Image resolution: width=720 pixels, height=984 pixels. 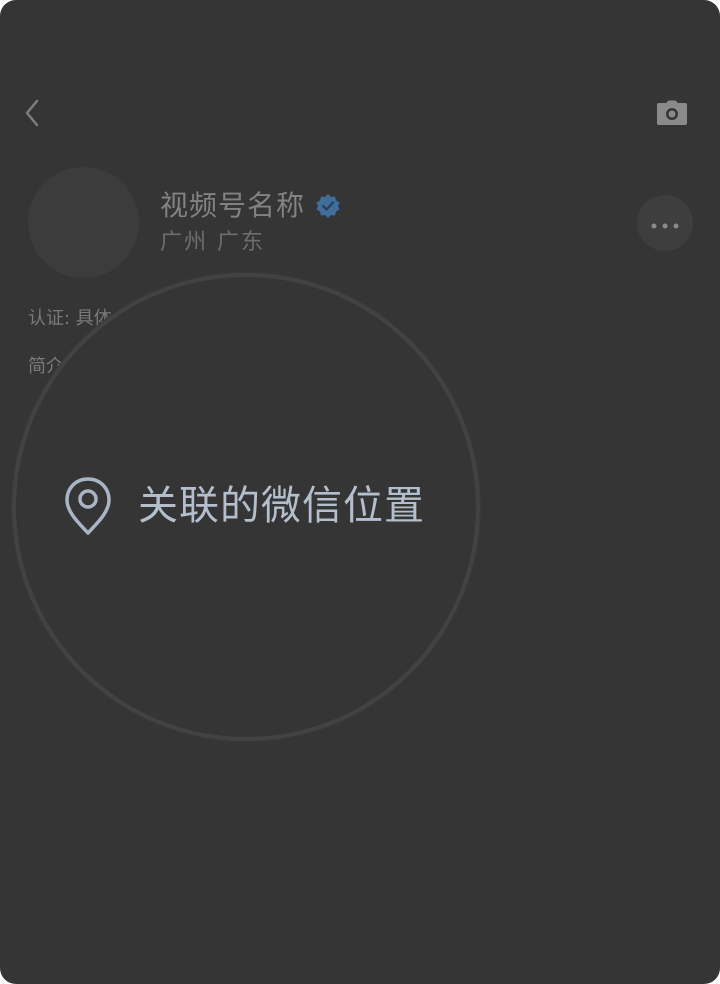 I want to click on camera-icon, so click(x=672, y=115).